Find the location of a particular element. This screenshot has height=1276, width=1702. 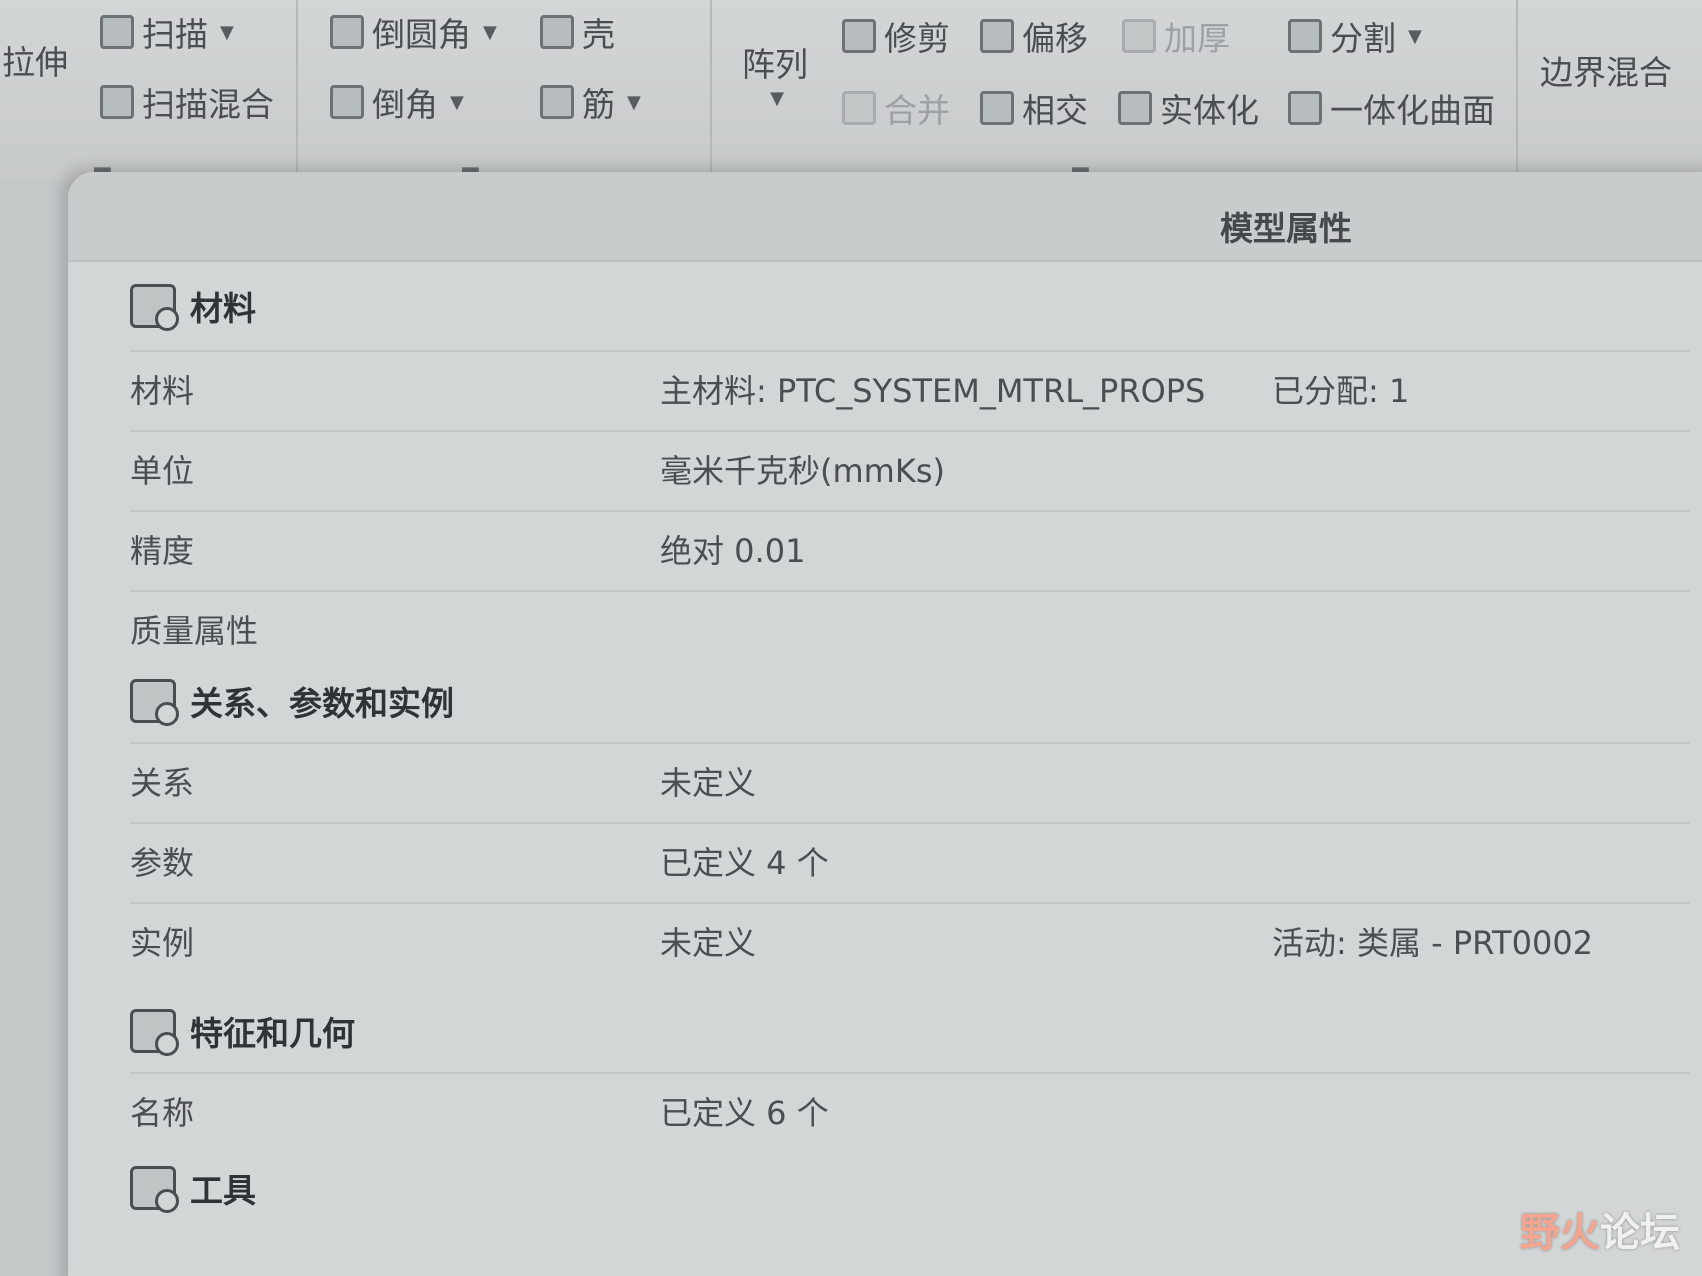

features-icon is located at coordinates (154, 1032).